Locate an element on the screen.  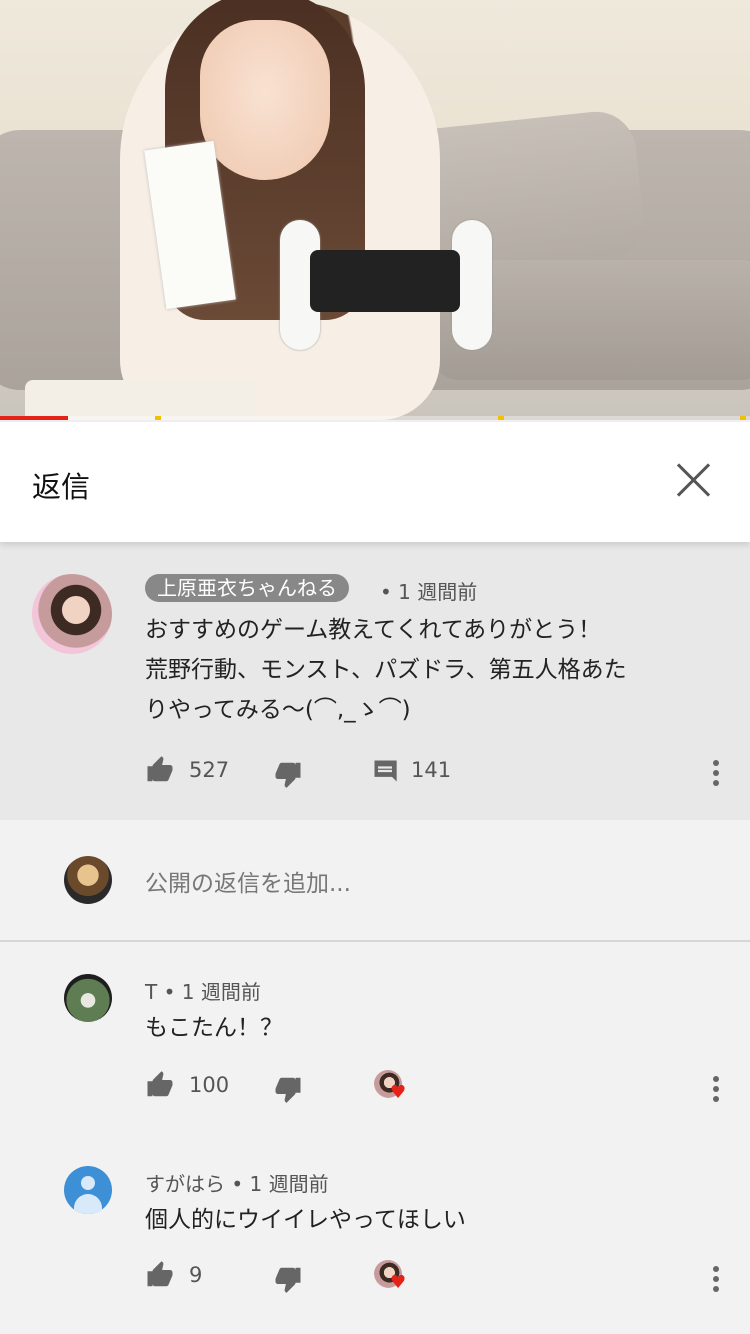
reply-actions: 100 ♥ is located at coordinates (435, 1090).